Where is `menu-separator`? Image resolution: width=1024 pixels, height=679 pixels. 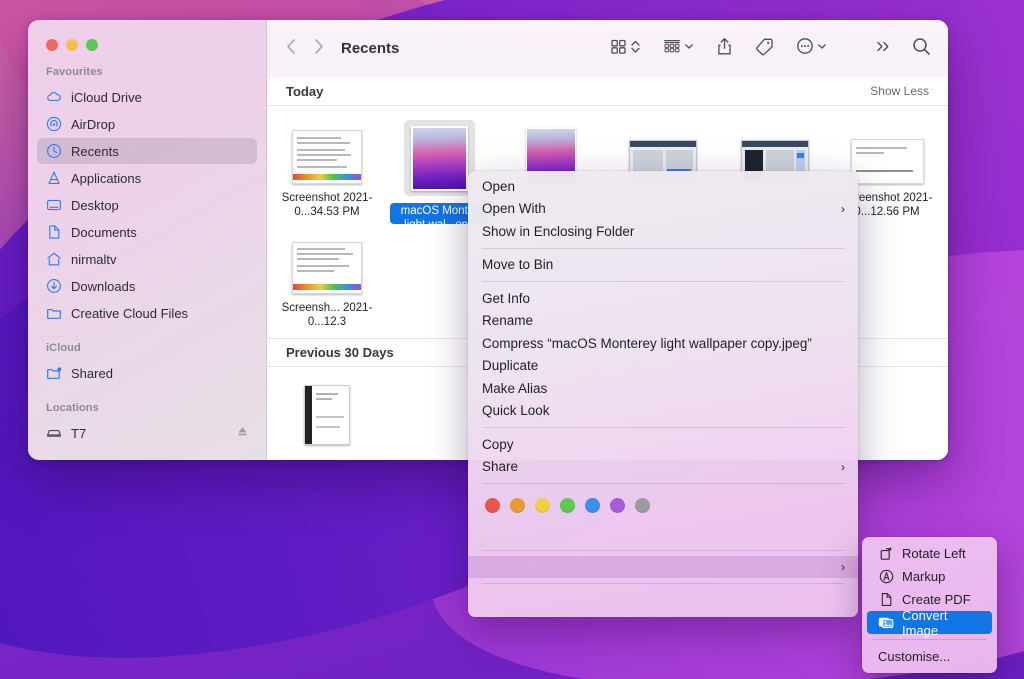 menu-separator is located at coordinates (663, 483).